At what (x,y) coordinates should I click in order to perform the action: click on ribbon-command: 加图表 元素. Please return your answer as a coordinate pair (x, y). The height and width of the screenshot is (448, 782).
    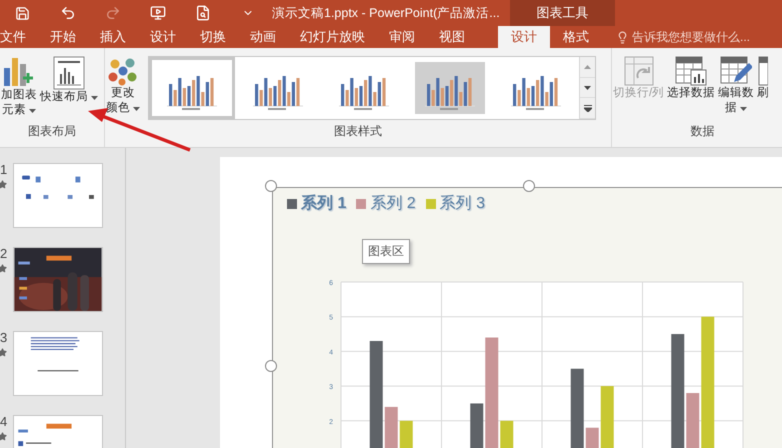
    Looking at the image, I should click on (19, 87).